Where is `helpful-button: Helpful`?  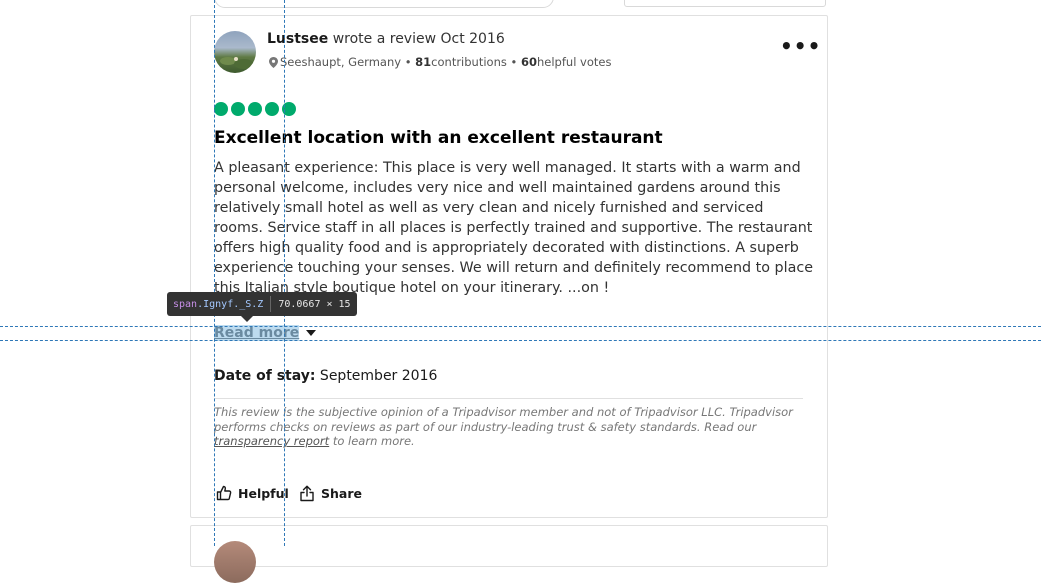
helpful-button: Helpful is located at coordinates (252, 493).